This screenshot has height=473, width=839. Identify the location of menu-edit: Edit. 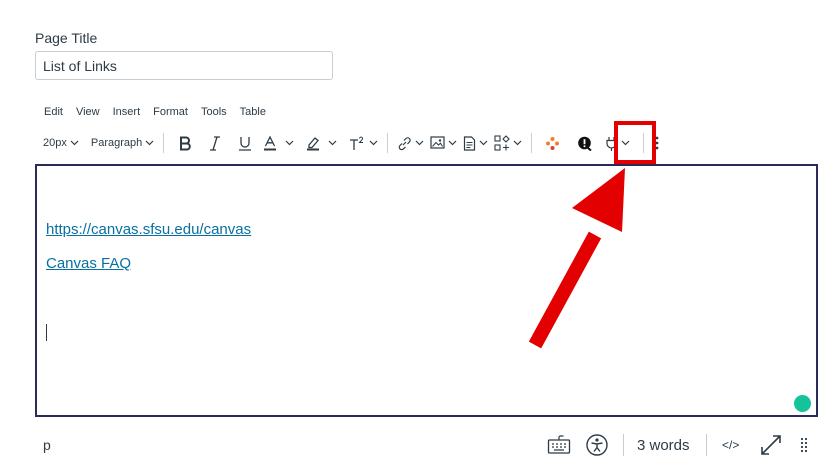
(53, 112).